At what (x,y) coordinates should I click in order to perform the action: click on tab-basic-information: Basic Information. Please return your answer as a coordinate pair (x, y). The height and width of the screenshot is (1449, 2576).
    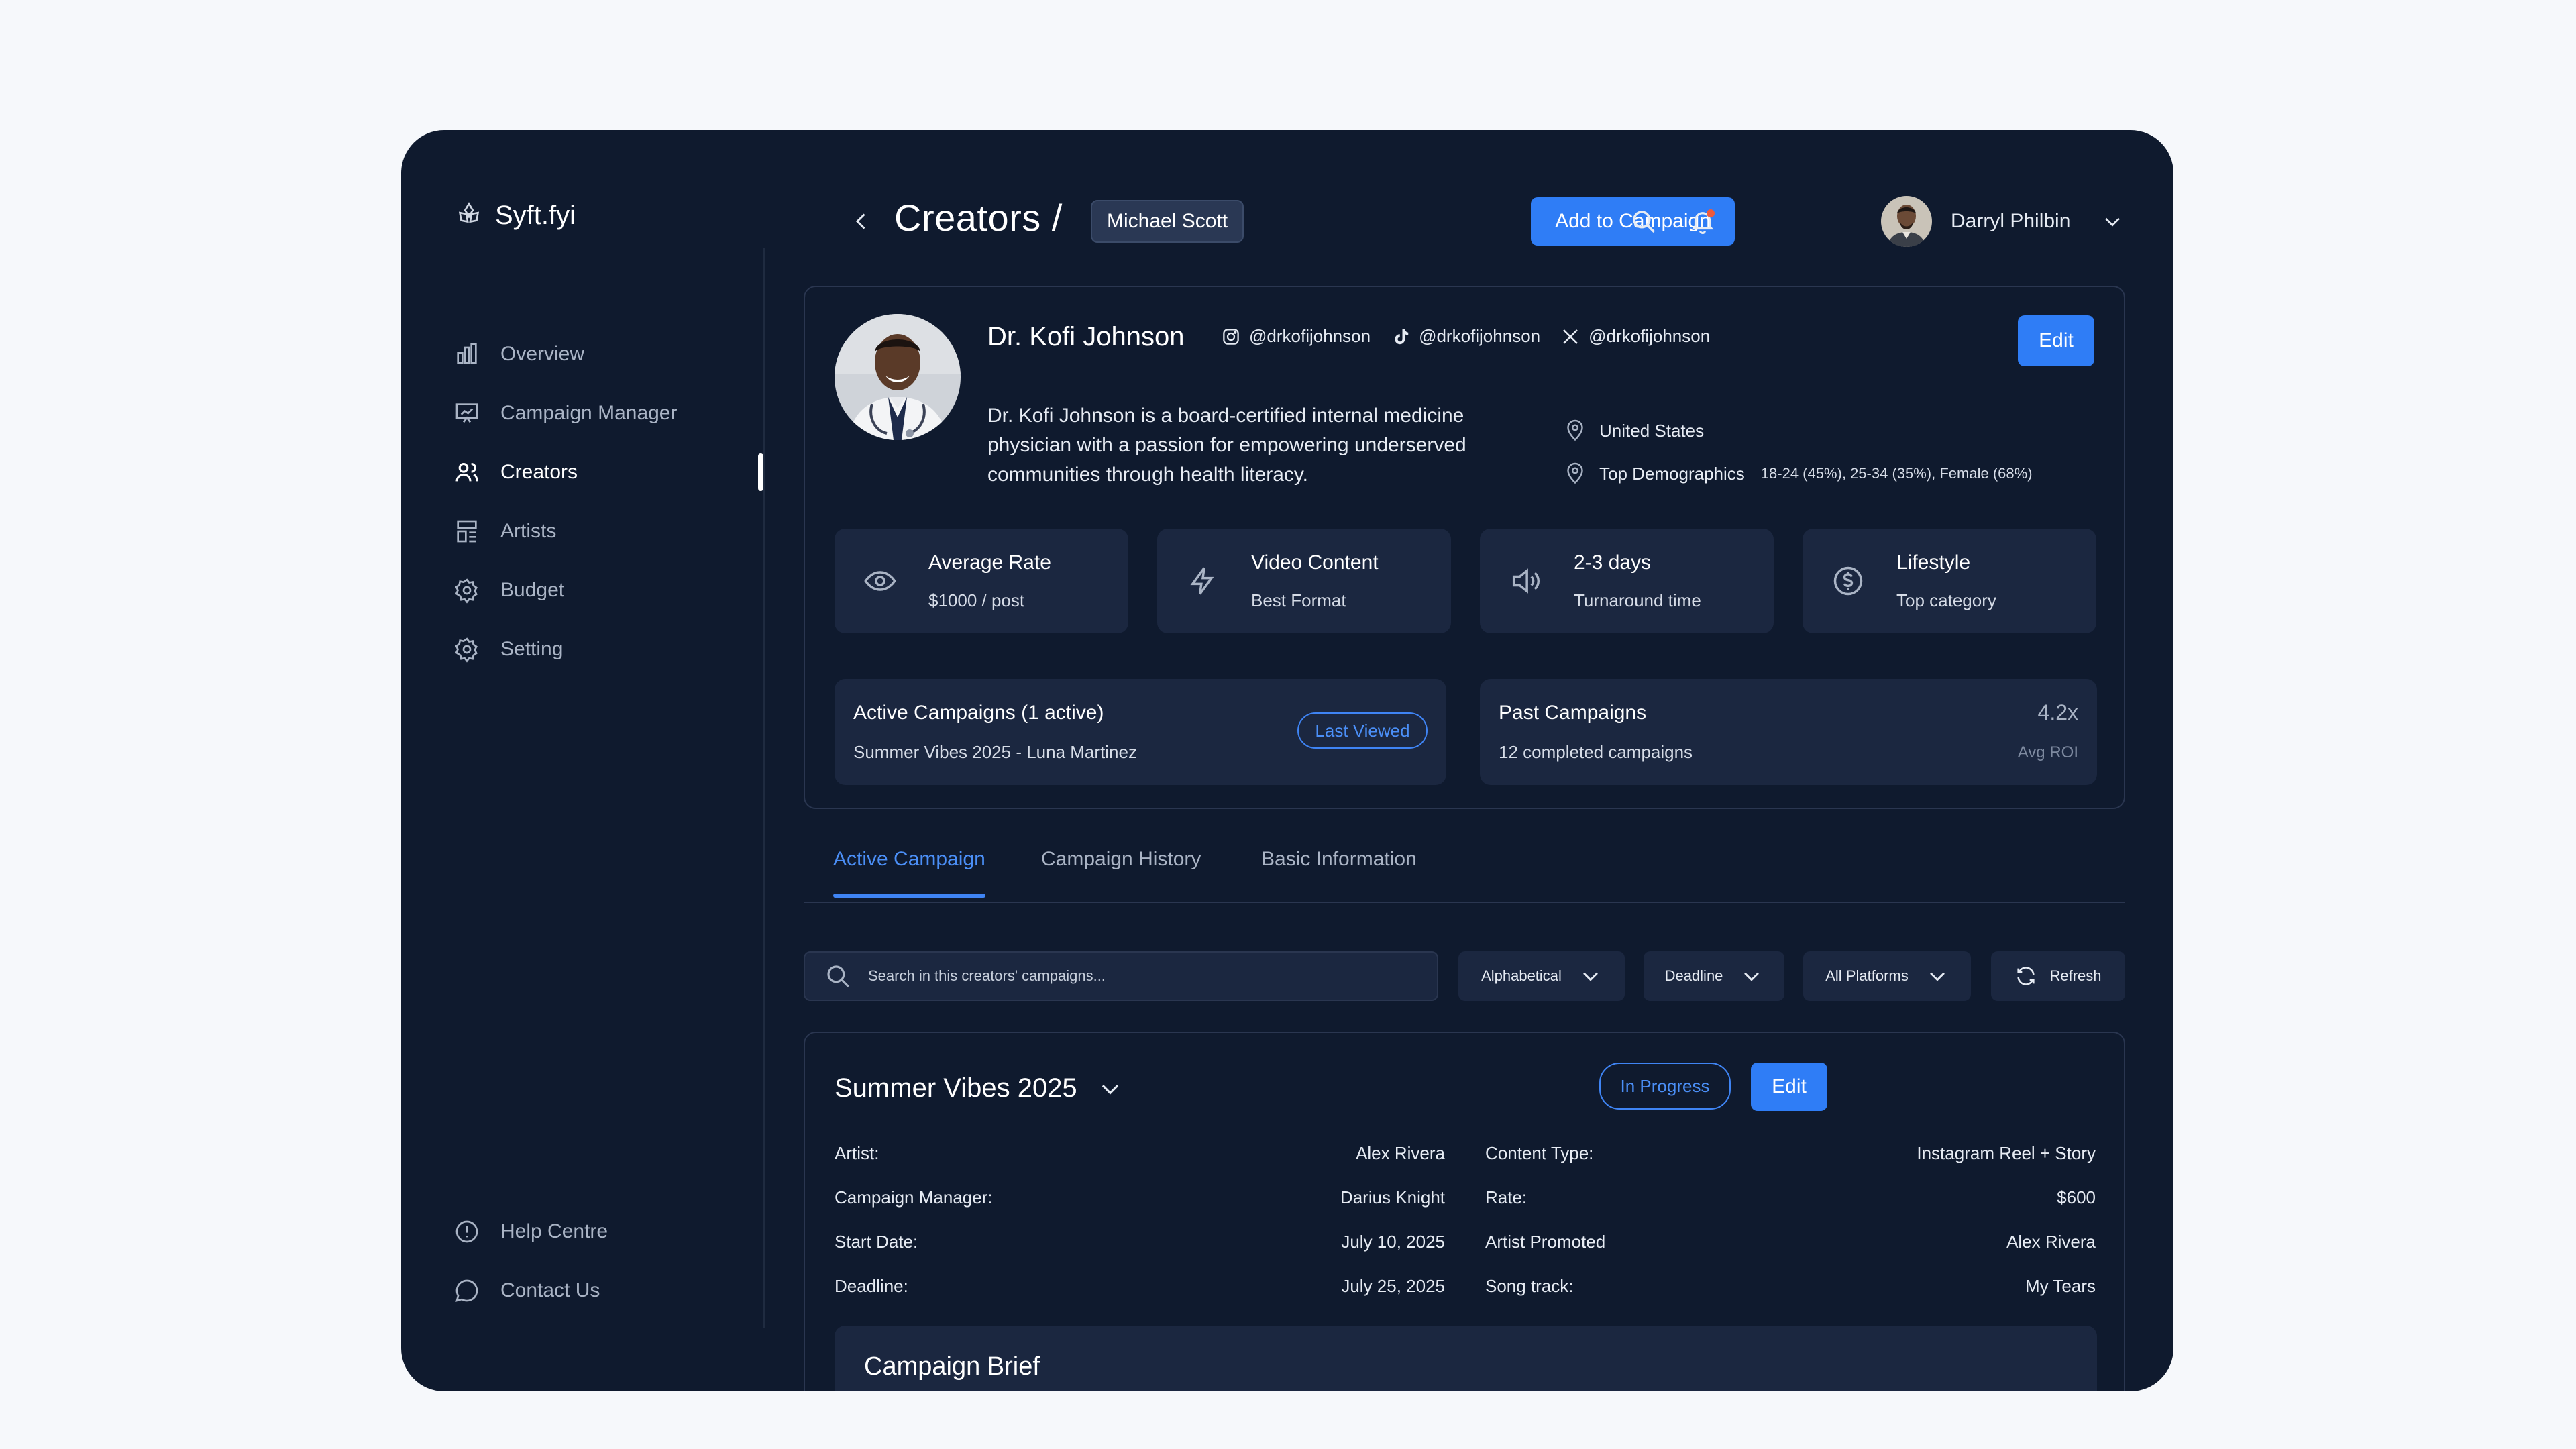
    Looking at the image, I should click on (1339, 869).